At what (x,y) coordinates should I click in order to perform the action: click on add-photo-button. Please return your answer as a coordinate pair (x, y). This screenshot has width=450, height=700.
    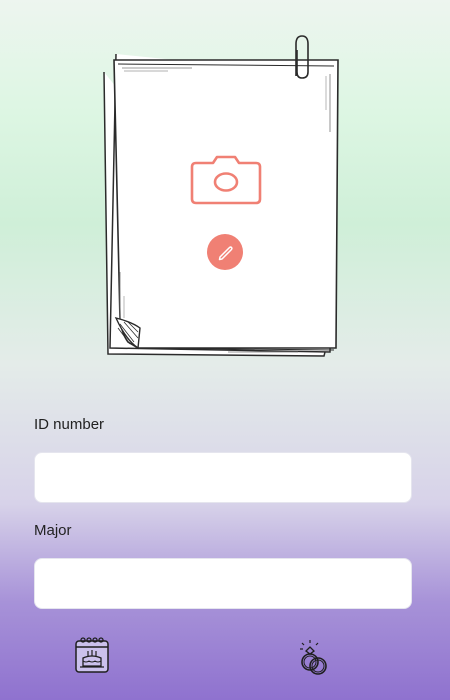
    Looking at the image, I should click on (226, 180).